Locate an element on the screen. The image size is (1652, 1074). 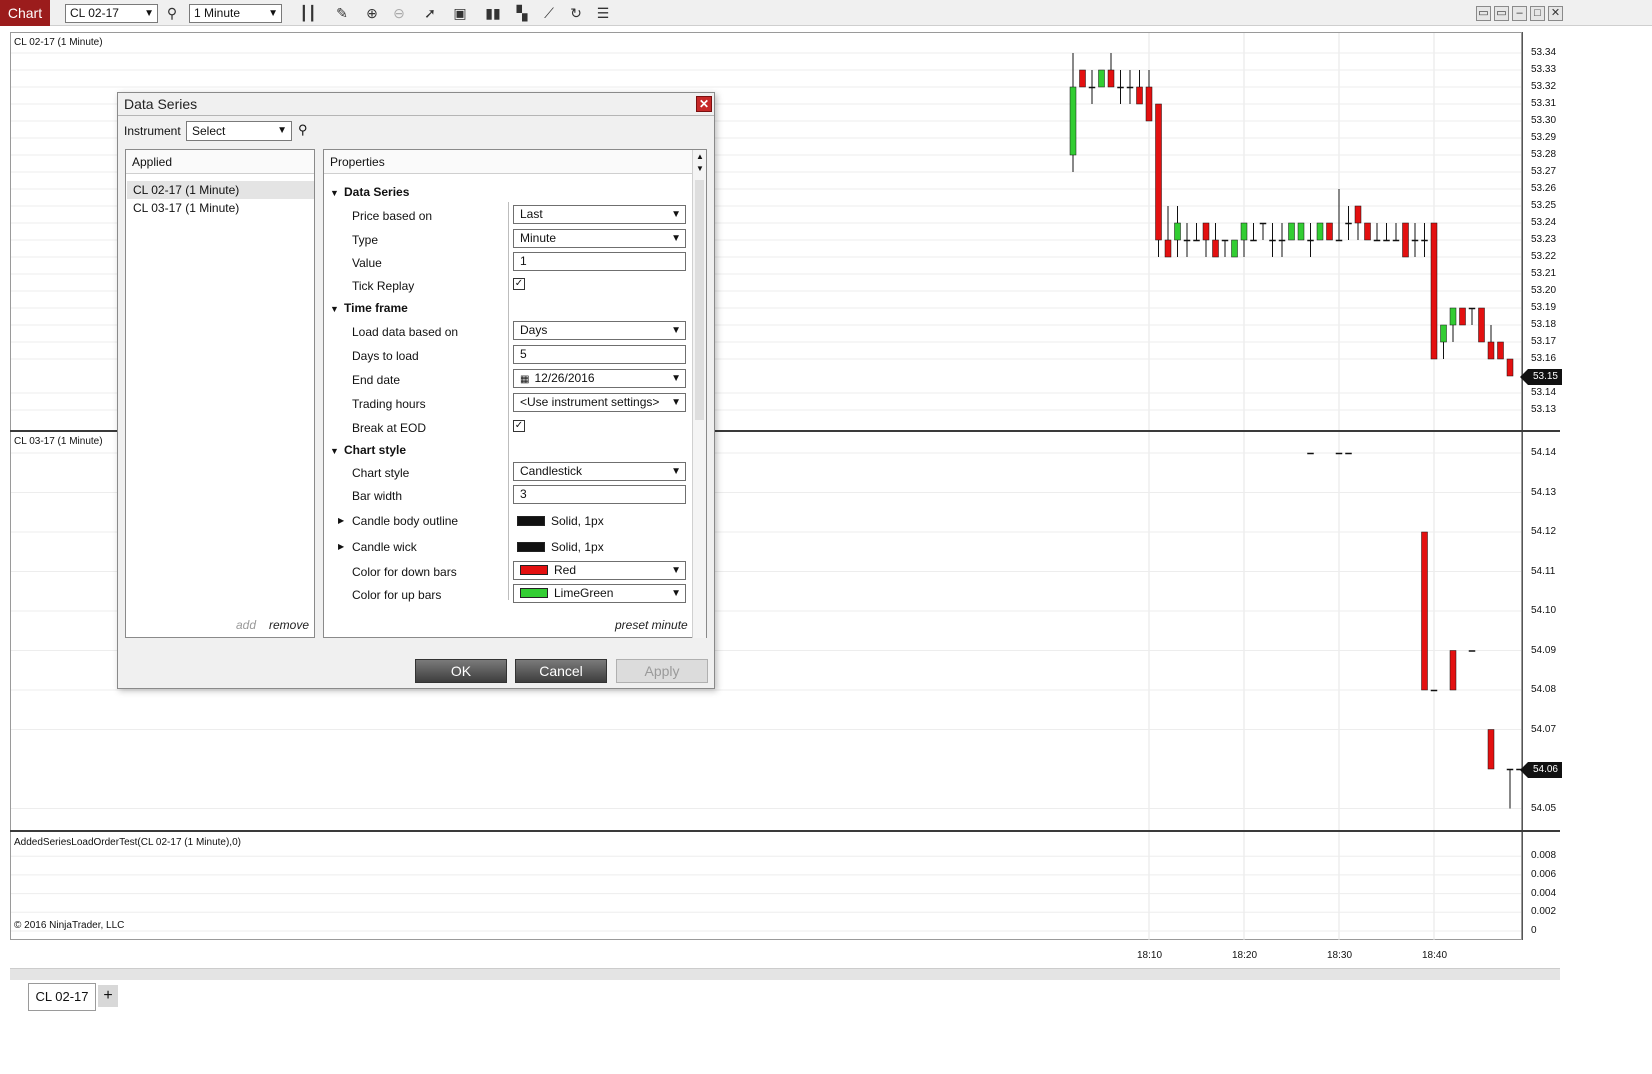
candle-wick-row: ▶ Candle wick is located at coordinates (377, 547).